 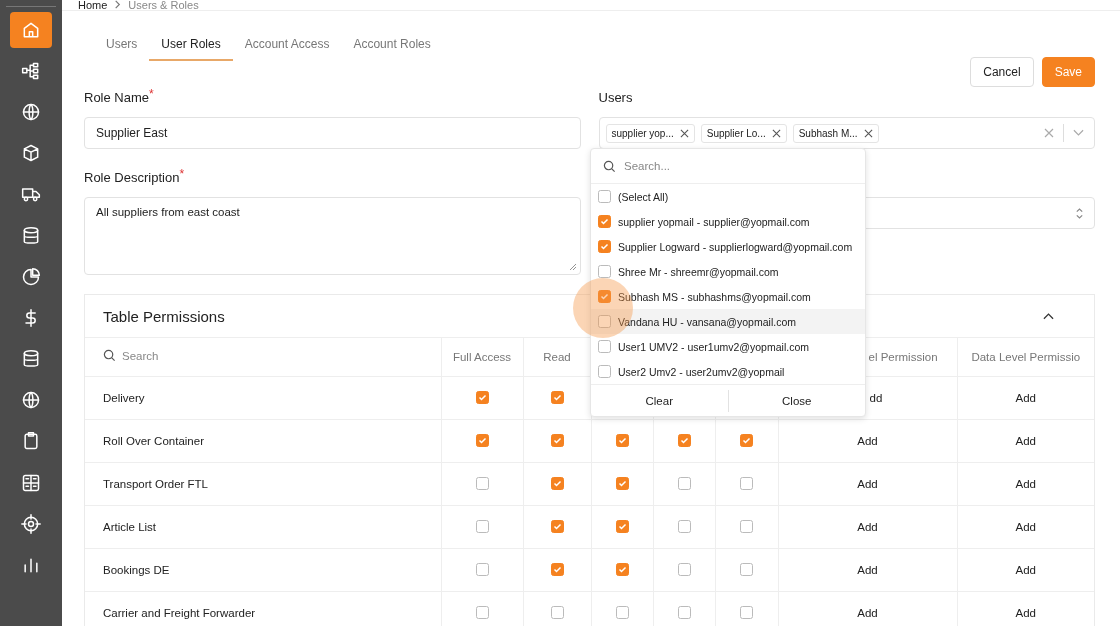 I want to click on tab: Users, so click(x=122, y=47).